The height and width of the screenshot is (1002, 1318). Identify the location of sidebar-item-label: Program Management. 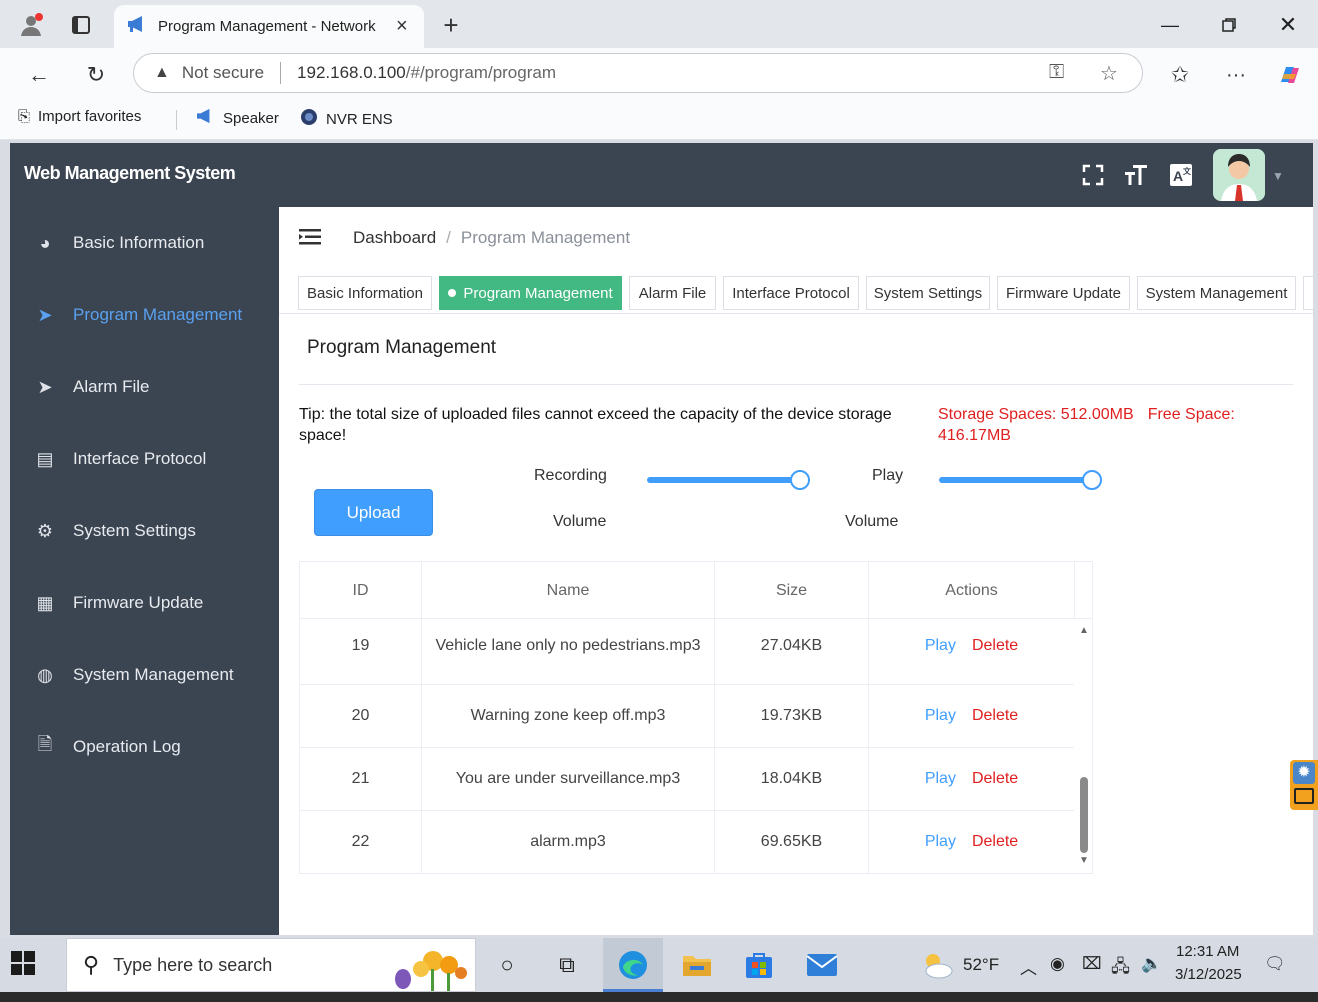
(158, 314).